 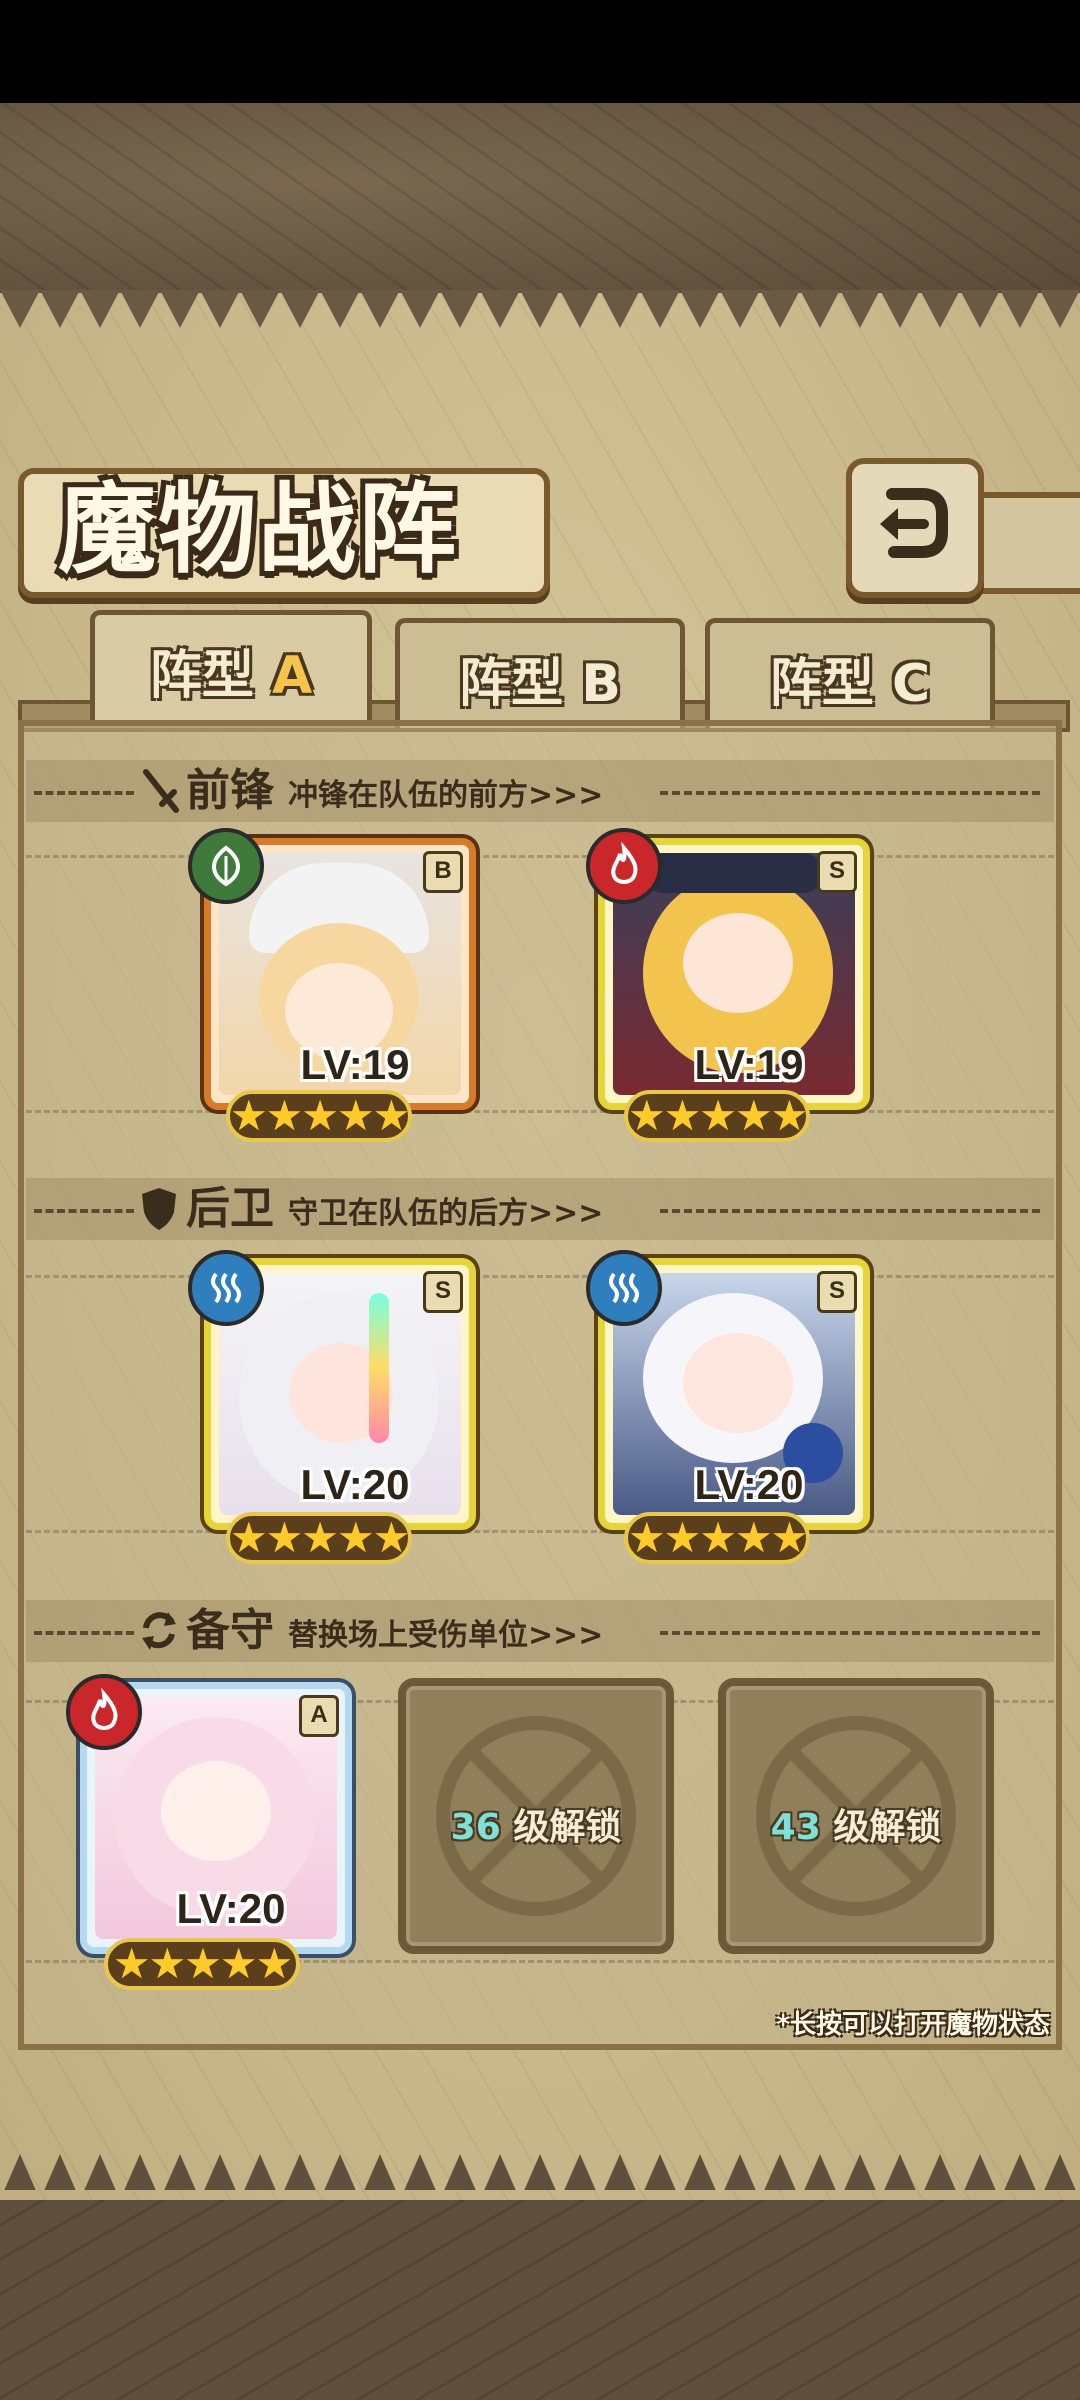 I want to click on tab-letter: C, so click(x=911, y=684).